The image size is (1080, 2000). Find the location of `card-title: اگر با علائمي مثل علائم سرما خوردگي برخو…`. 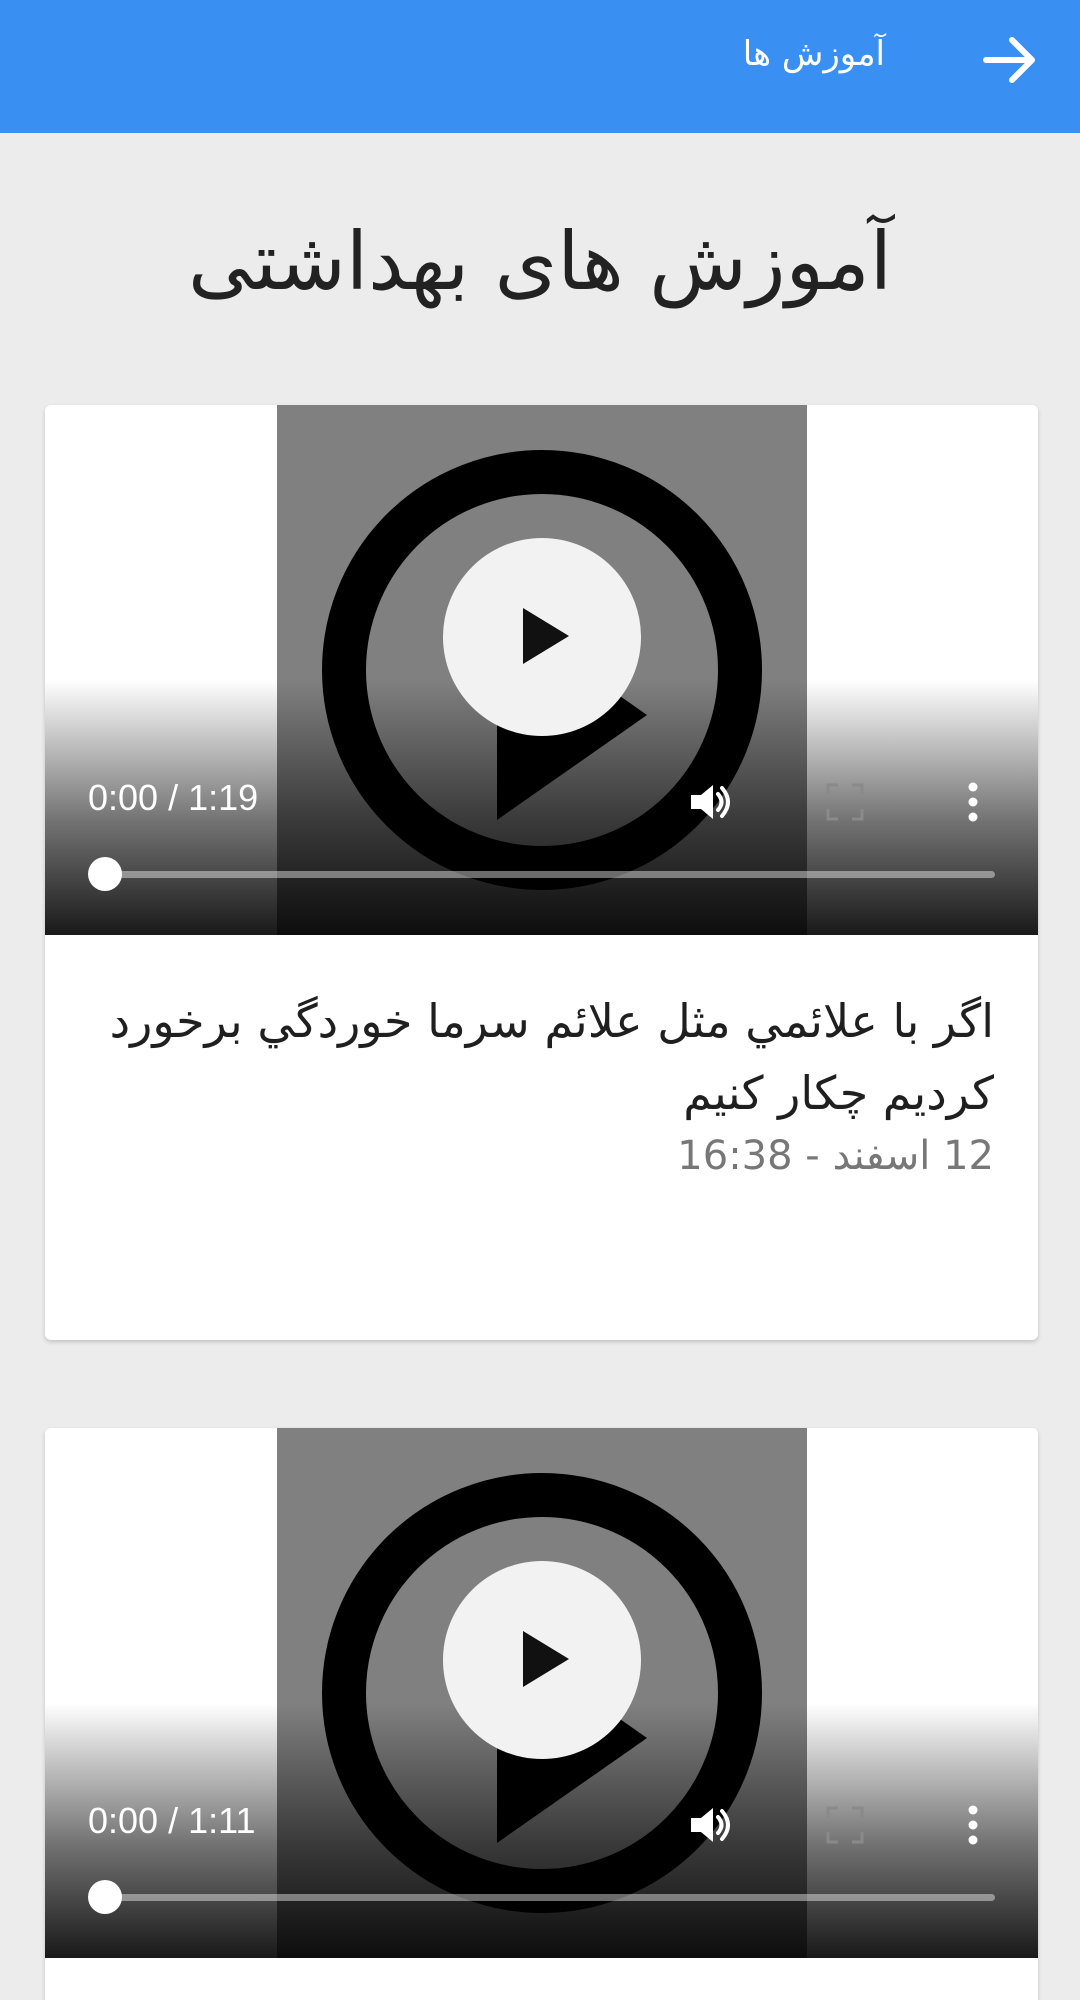

card-title: اگر با علائمي مثل علائم سرما خوردگي برخو… is located at coordinates (539, 1057).